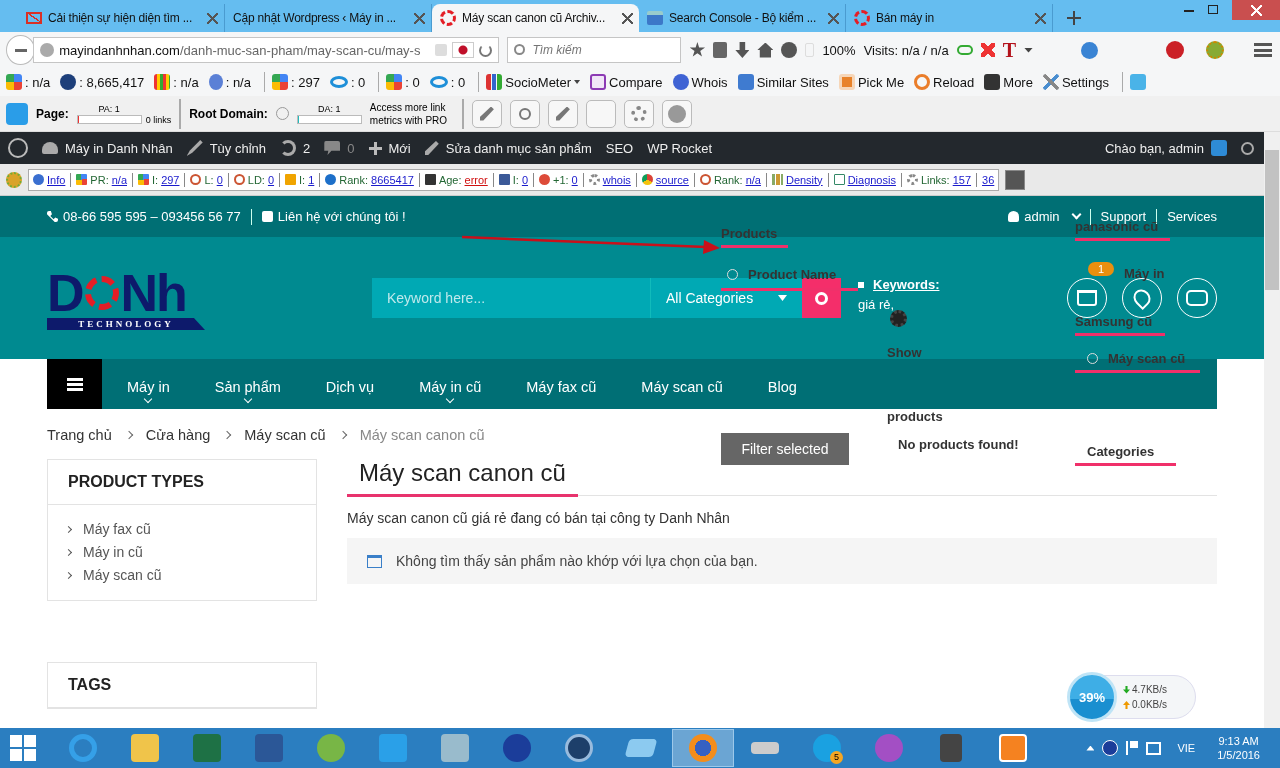 The image size is (1280, 768). Describe the element at coordinates (594, 50) in the screenshot. I see `search-field: Tìm kiếm` at that location.